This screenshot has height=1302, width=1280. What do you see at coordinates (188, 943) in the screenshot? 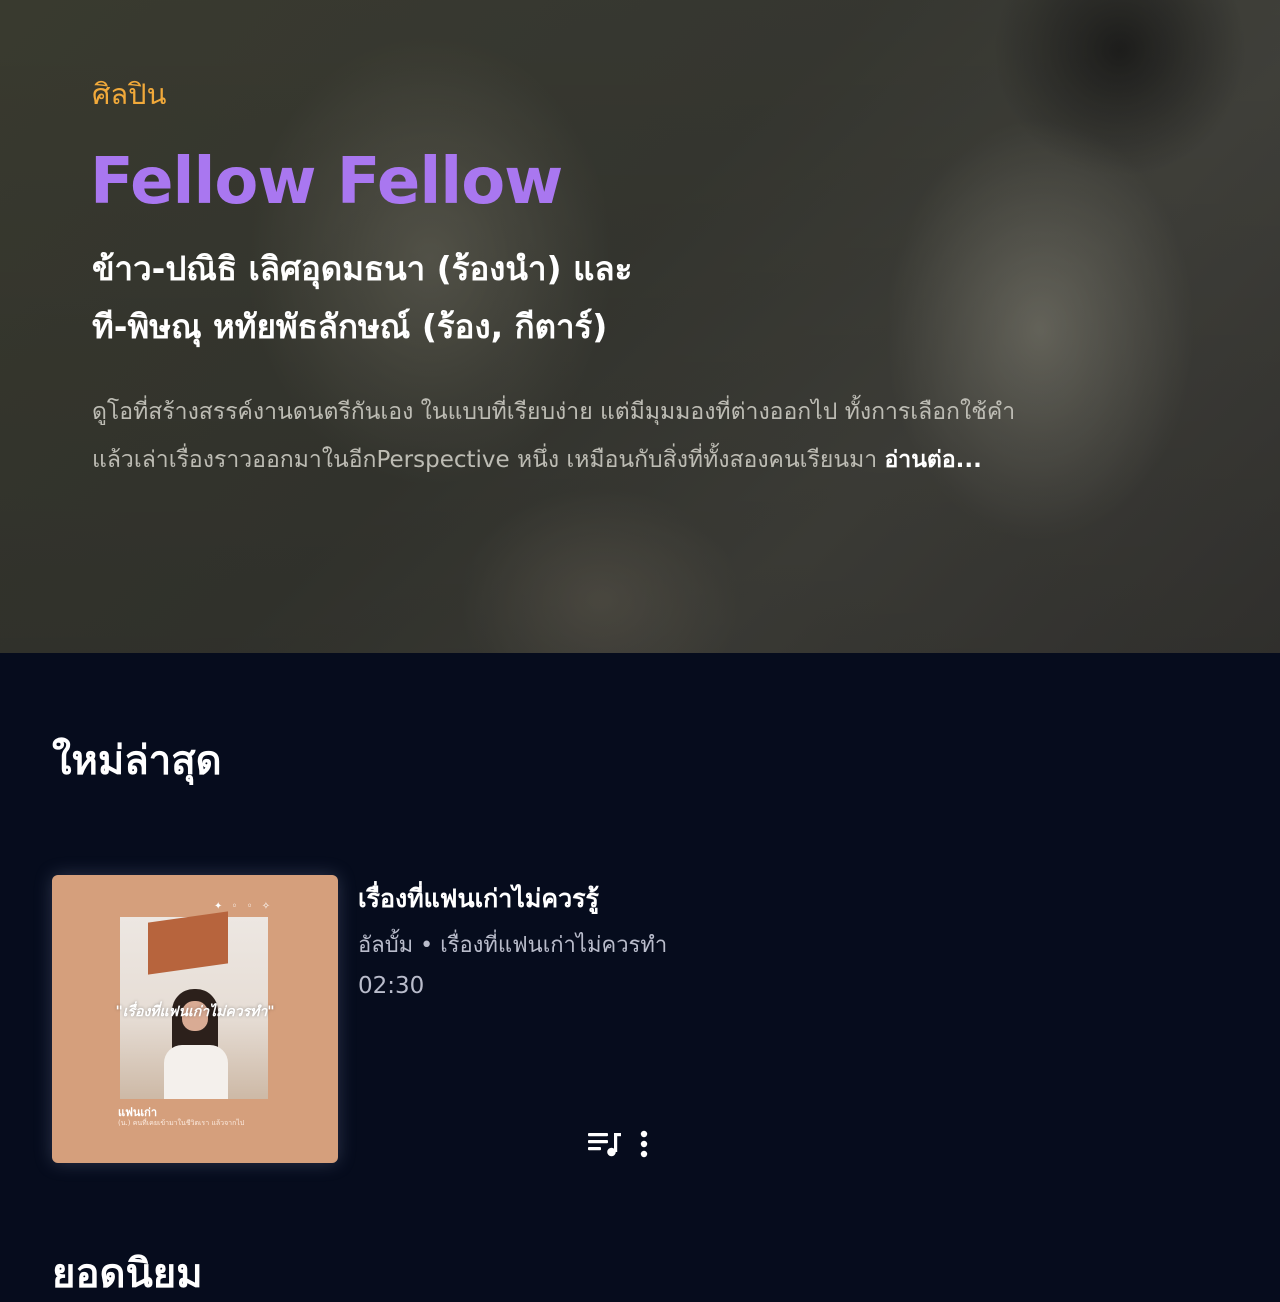
I see `cover-photo-board` at bounding box center [188, 943].